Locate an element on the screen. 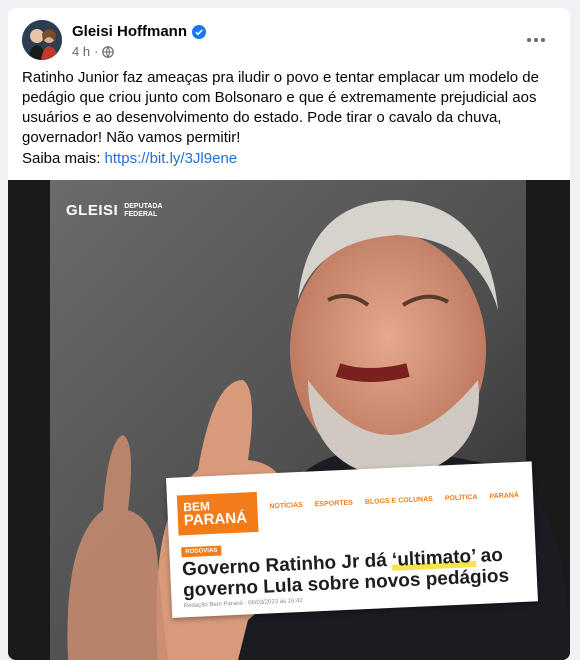  news-nav-item: NOTÍCIAS is located at coordinates (286, 506).